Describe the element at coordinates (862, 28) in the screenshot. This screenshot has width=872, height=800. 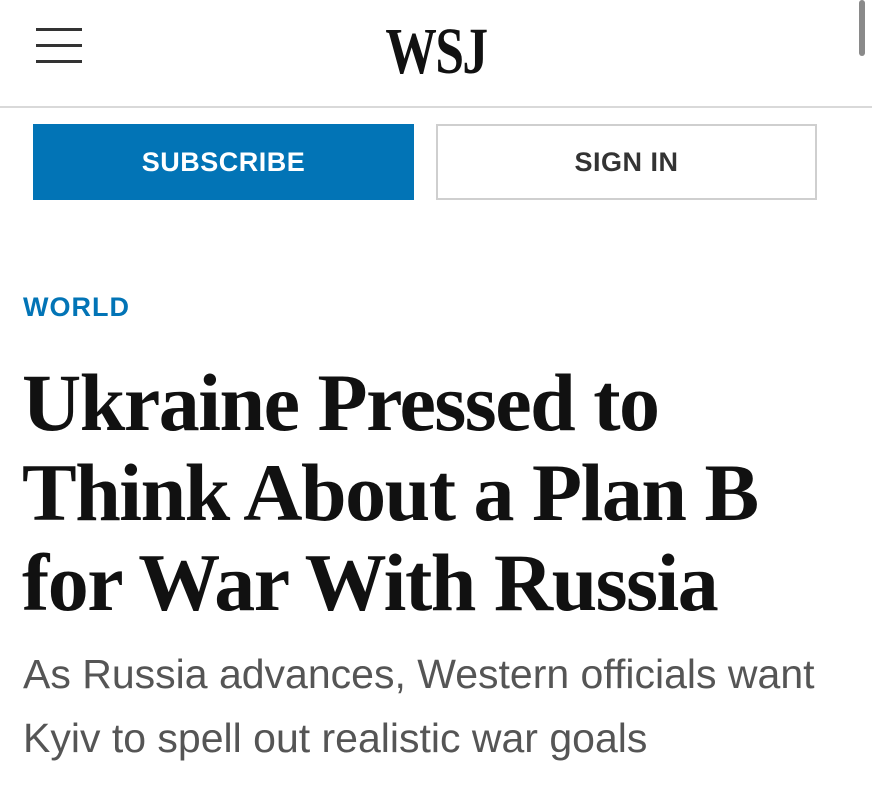
I see `scrollbar-thumb` at that location.